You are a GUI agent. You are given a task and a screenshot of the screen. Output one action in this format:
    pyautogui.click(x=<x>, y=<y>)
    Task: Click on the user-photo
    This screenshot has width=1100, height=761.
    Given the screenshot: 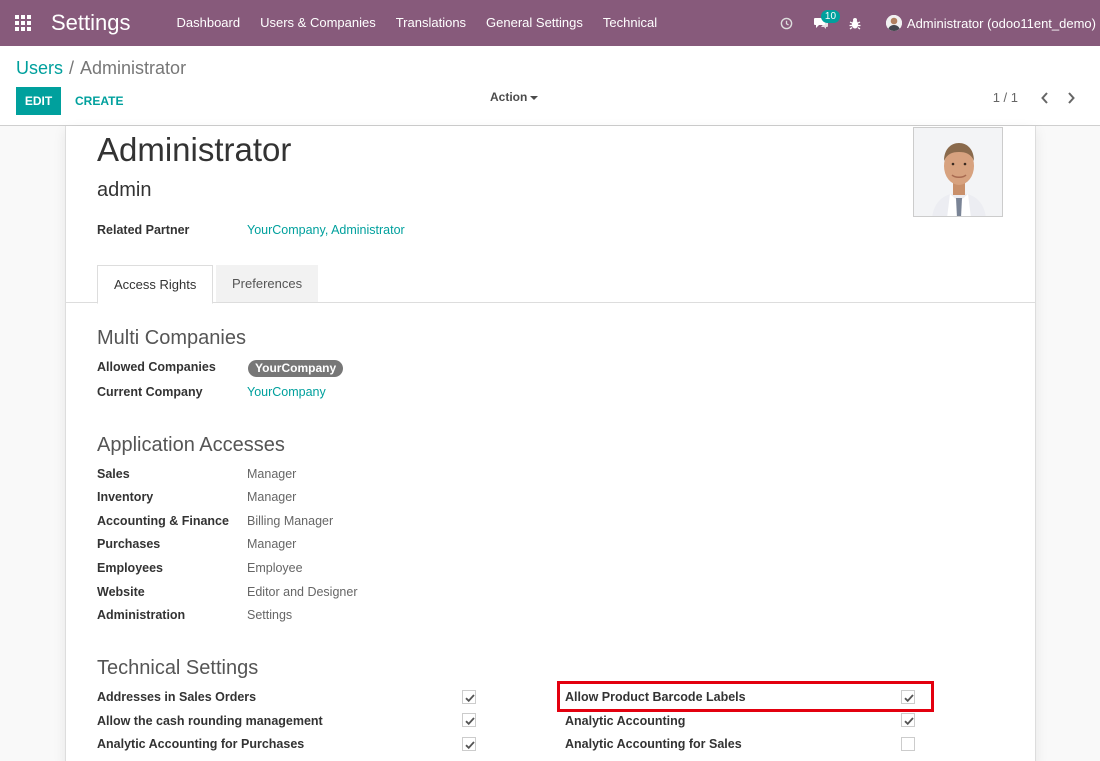 What is the action you would take?
    pyautogui.click(x=958, y=172)
    